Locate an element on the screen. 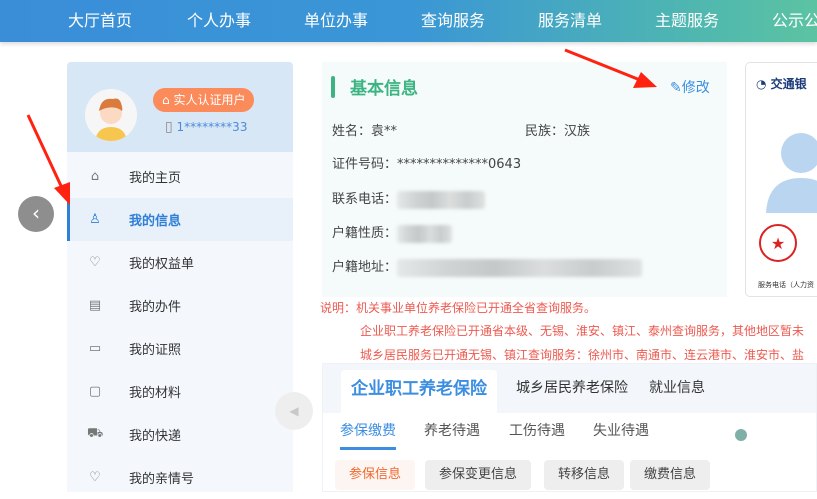  ethnic-row: 民族：汉族 is located at coordinates (558, 131).